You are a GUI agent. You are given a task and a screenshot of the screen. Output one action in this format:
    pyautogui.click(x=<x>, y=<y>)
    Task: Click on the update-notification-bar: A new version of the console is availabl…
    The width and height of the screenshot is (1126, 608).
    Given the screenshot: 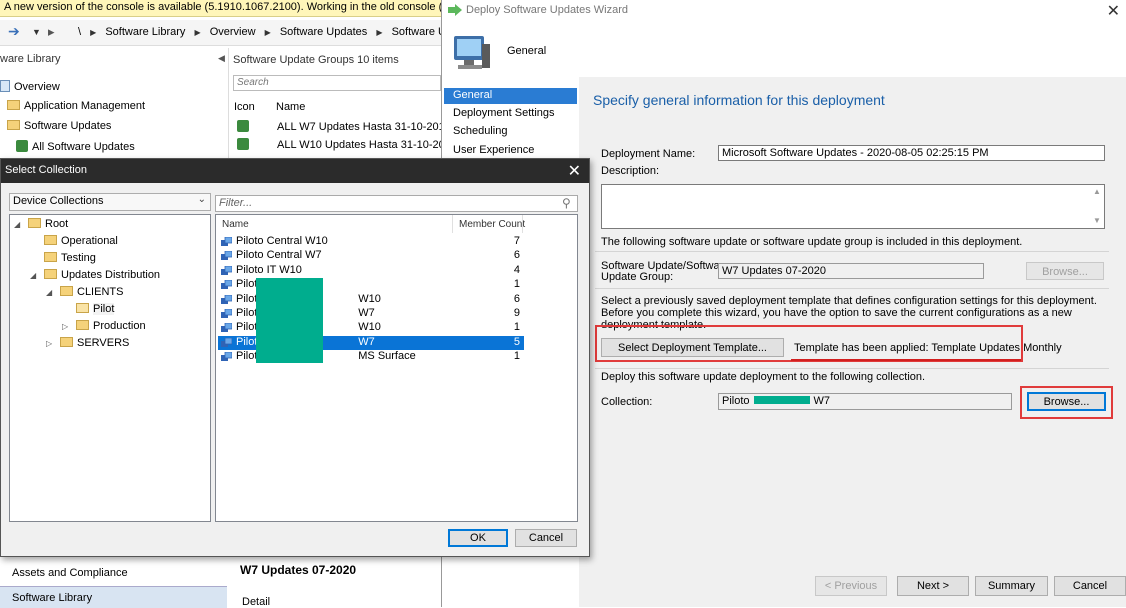 What is the action you would take?
    pyautogui.click(x=222, y=8)
    